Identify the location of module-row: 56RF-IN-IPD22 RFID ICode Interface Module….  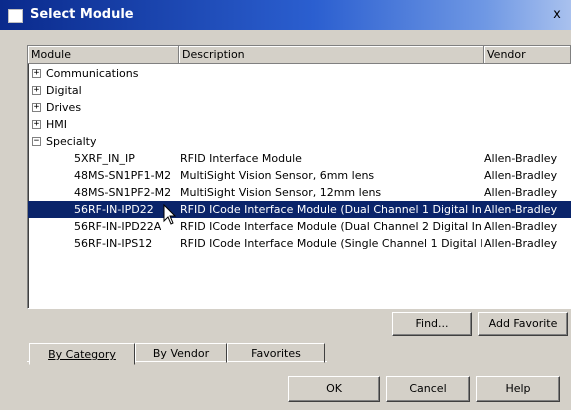
(299, 209).